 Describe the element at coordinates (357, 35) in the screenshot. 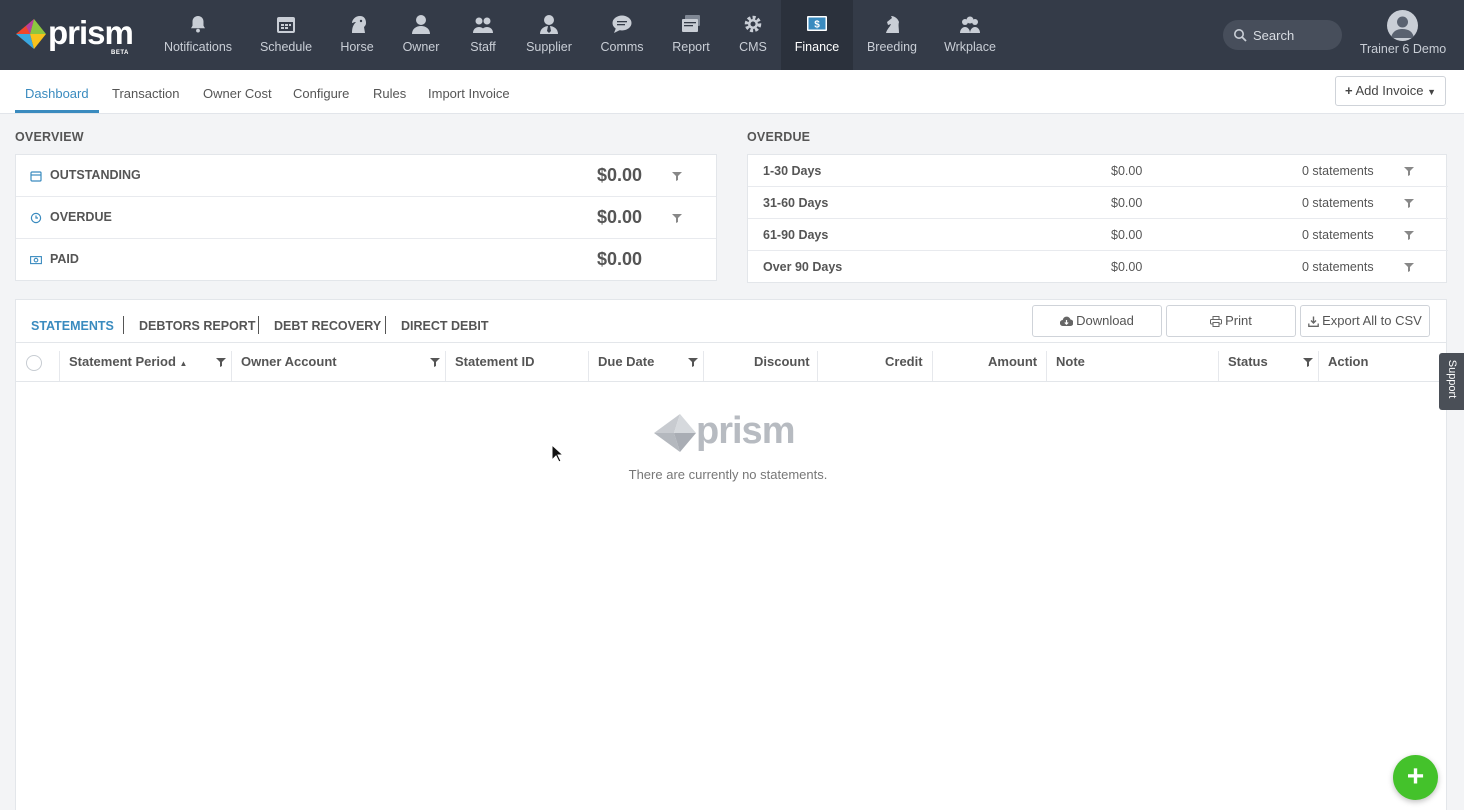

I see `nav-horse: Horse` at that location.